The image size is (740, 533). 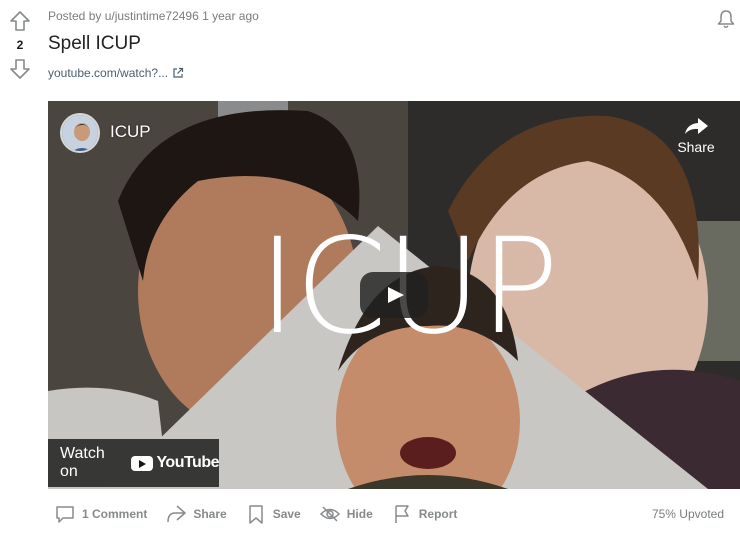 I want to click on youtube-logo-icon: YouTube, so click(x=175, y=463).